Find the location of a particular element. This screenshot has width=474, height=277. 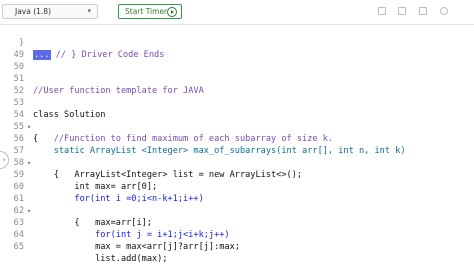

settings-icon is located at coordinates (444, 11).